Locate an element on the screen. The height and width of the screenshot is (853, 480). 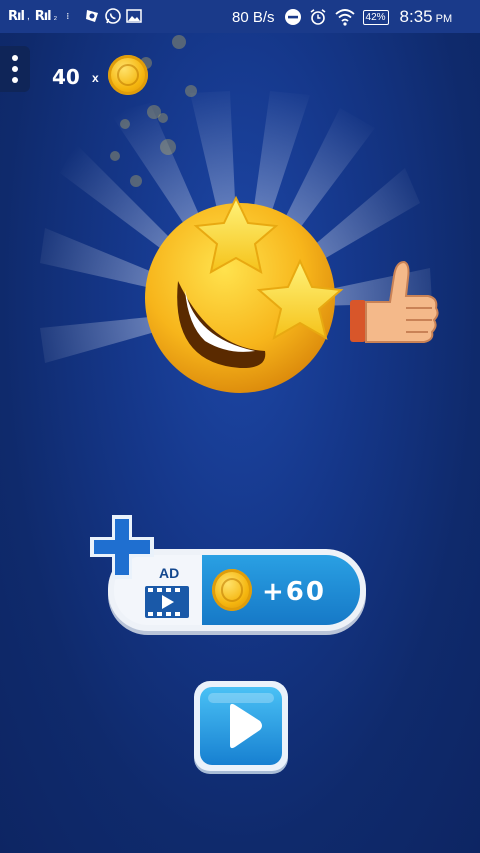
play-icon is located at coordinates (241, 721).